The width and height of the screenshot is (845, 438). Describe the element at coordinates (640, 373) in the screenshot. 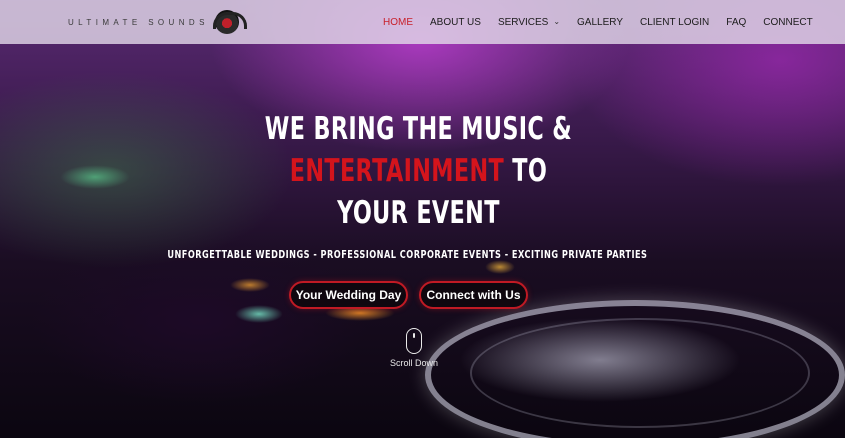

I see `turntable-inner-ring` at that location.